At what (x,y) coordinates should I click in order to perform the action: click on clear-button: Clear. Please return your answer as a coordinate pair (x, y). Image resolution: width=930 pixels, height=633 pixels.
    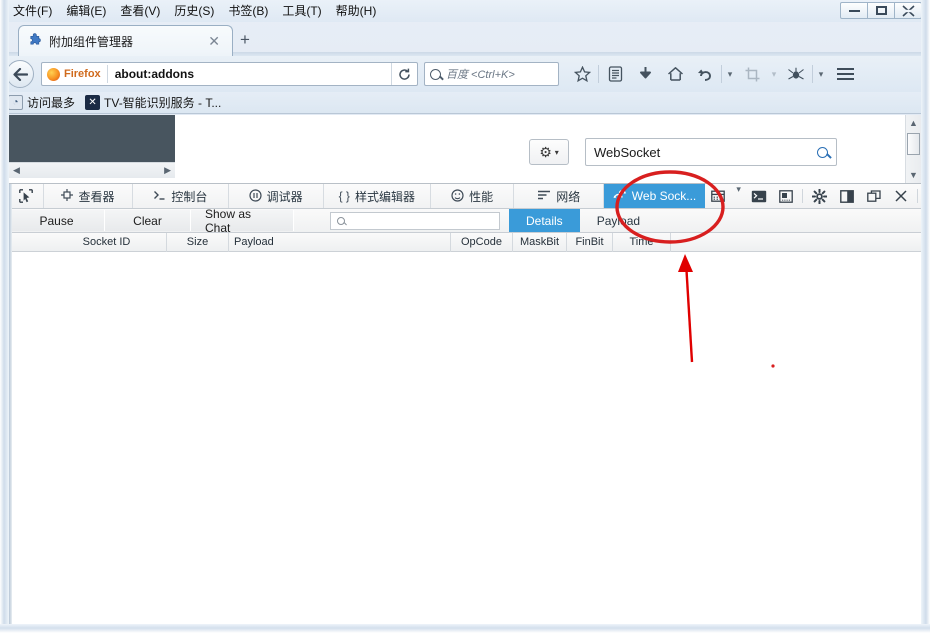
    Looking at the image, I should click on (148, 220).